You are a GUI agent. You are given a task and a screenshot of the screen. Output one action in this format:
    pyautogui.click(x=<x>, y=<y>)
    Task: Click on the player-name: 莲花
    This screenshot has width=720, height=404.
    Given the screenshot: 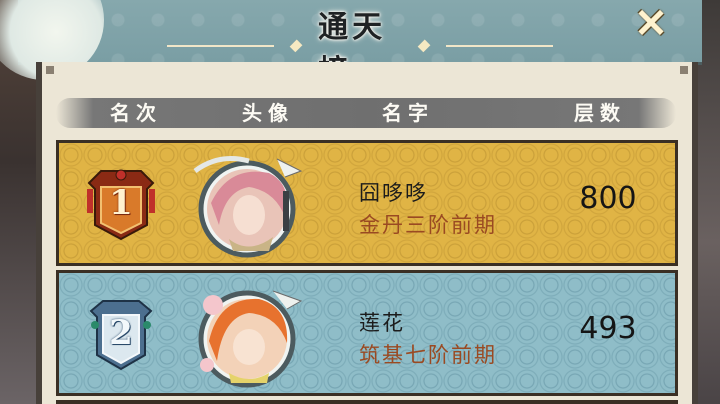 What is the action you would take?
    pyautogui.click(x=382, y=323)
    